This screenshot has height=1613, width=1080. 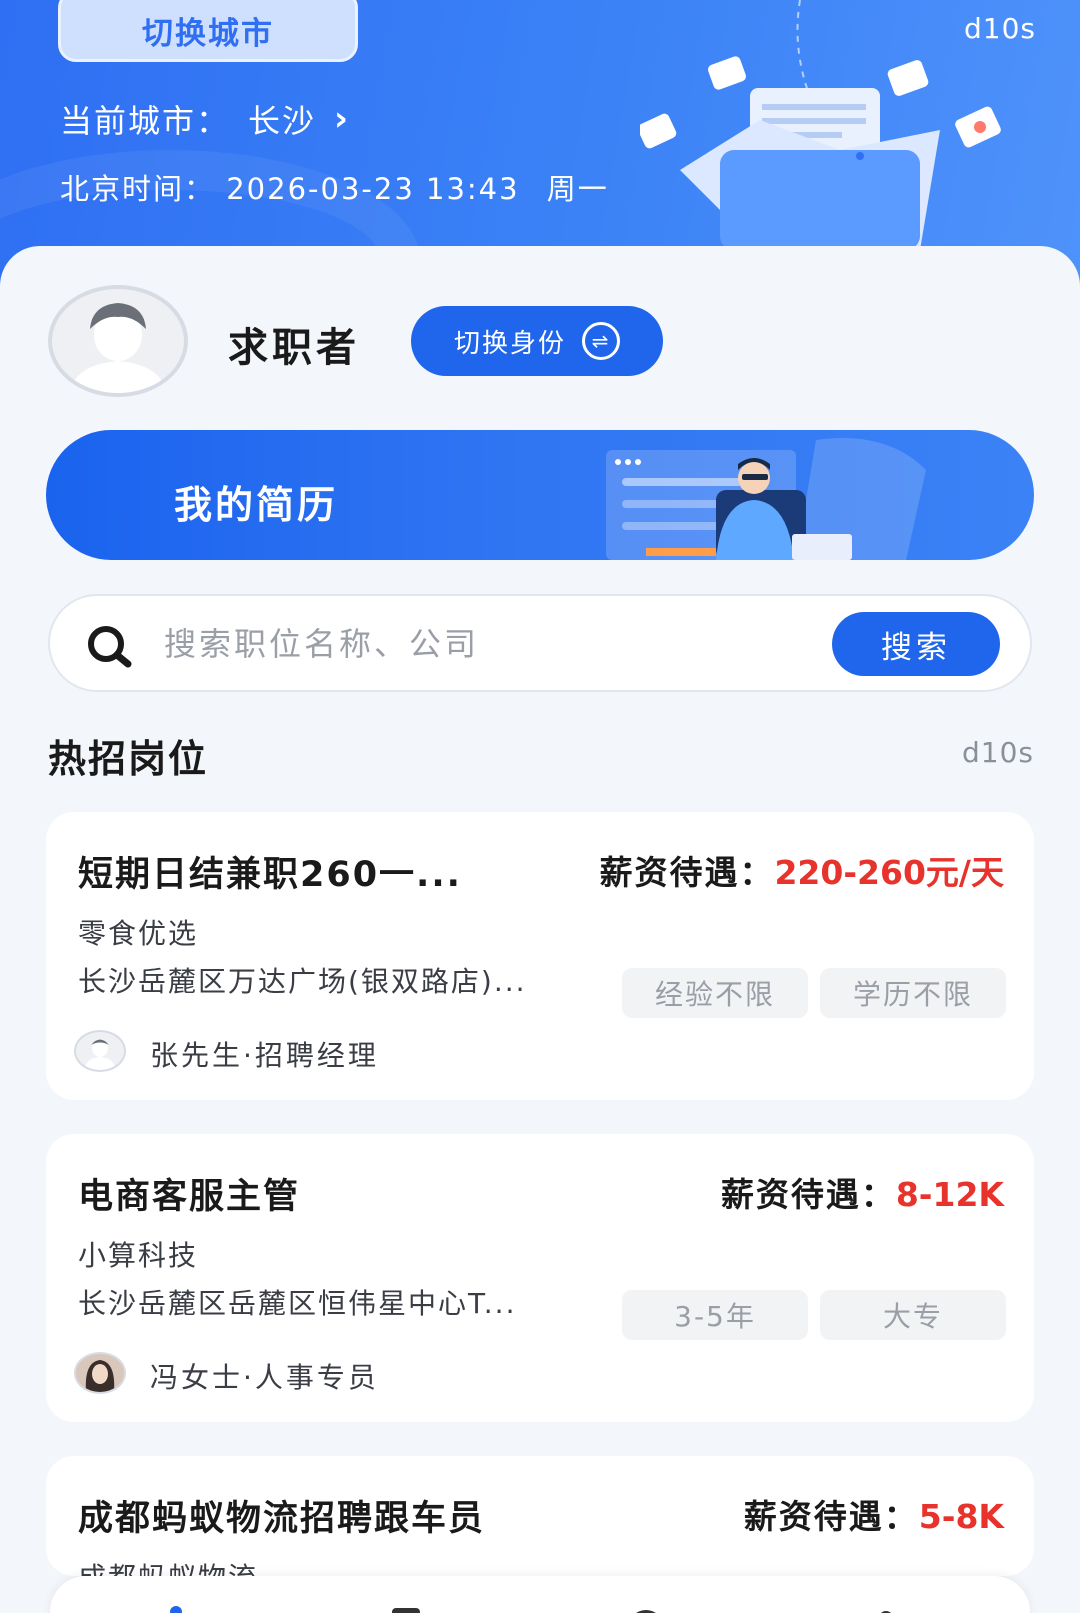 I want to click on job-salary: 薪资待遇：5-8K, so click(x=874, y=1514).